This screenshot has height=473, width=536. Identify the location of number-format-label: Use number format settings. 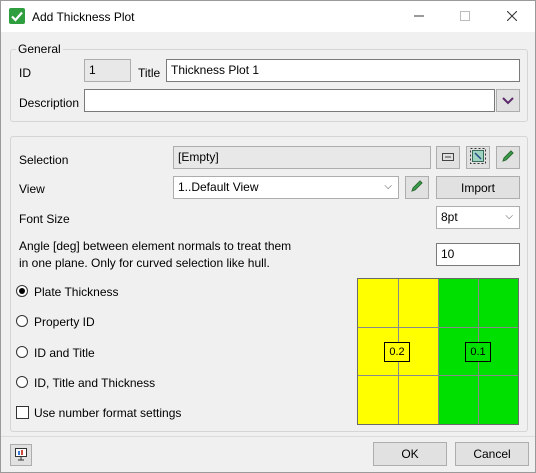
(108, 413).